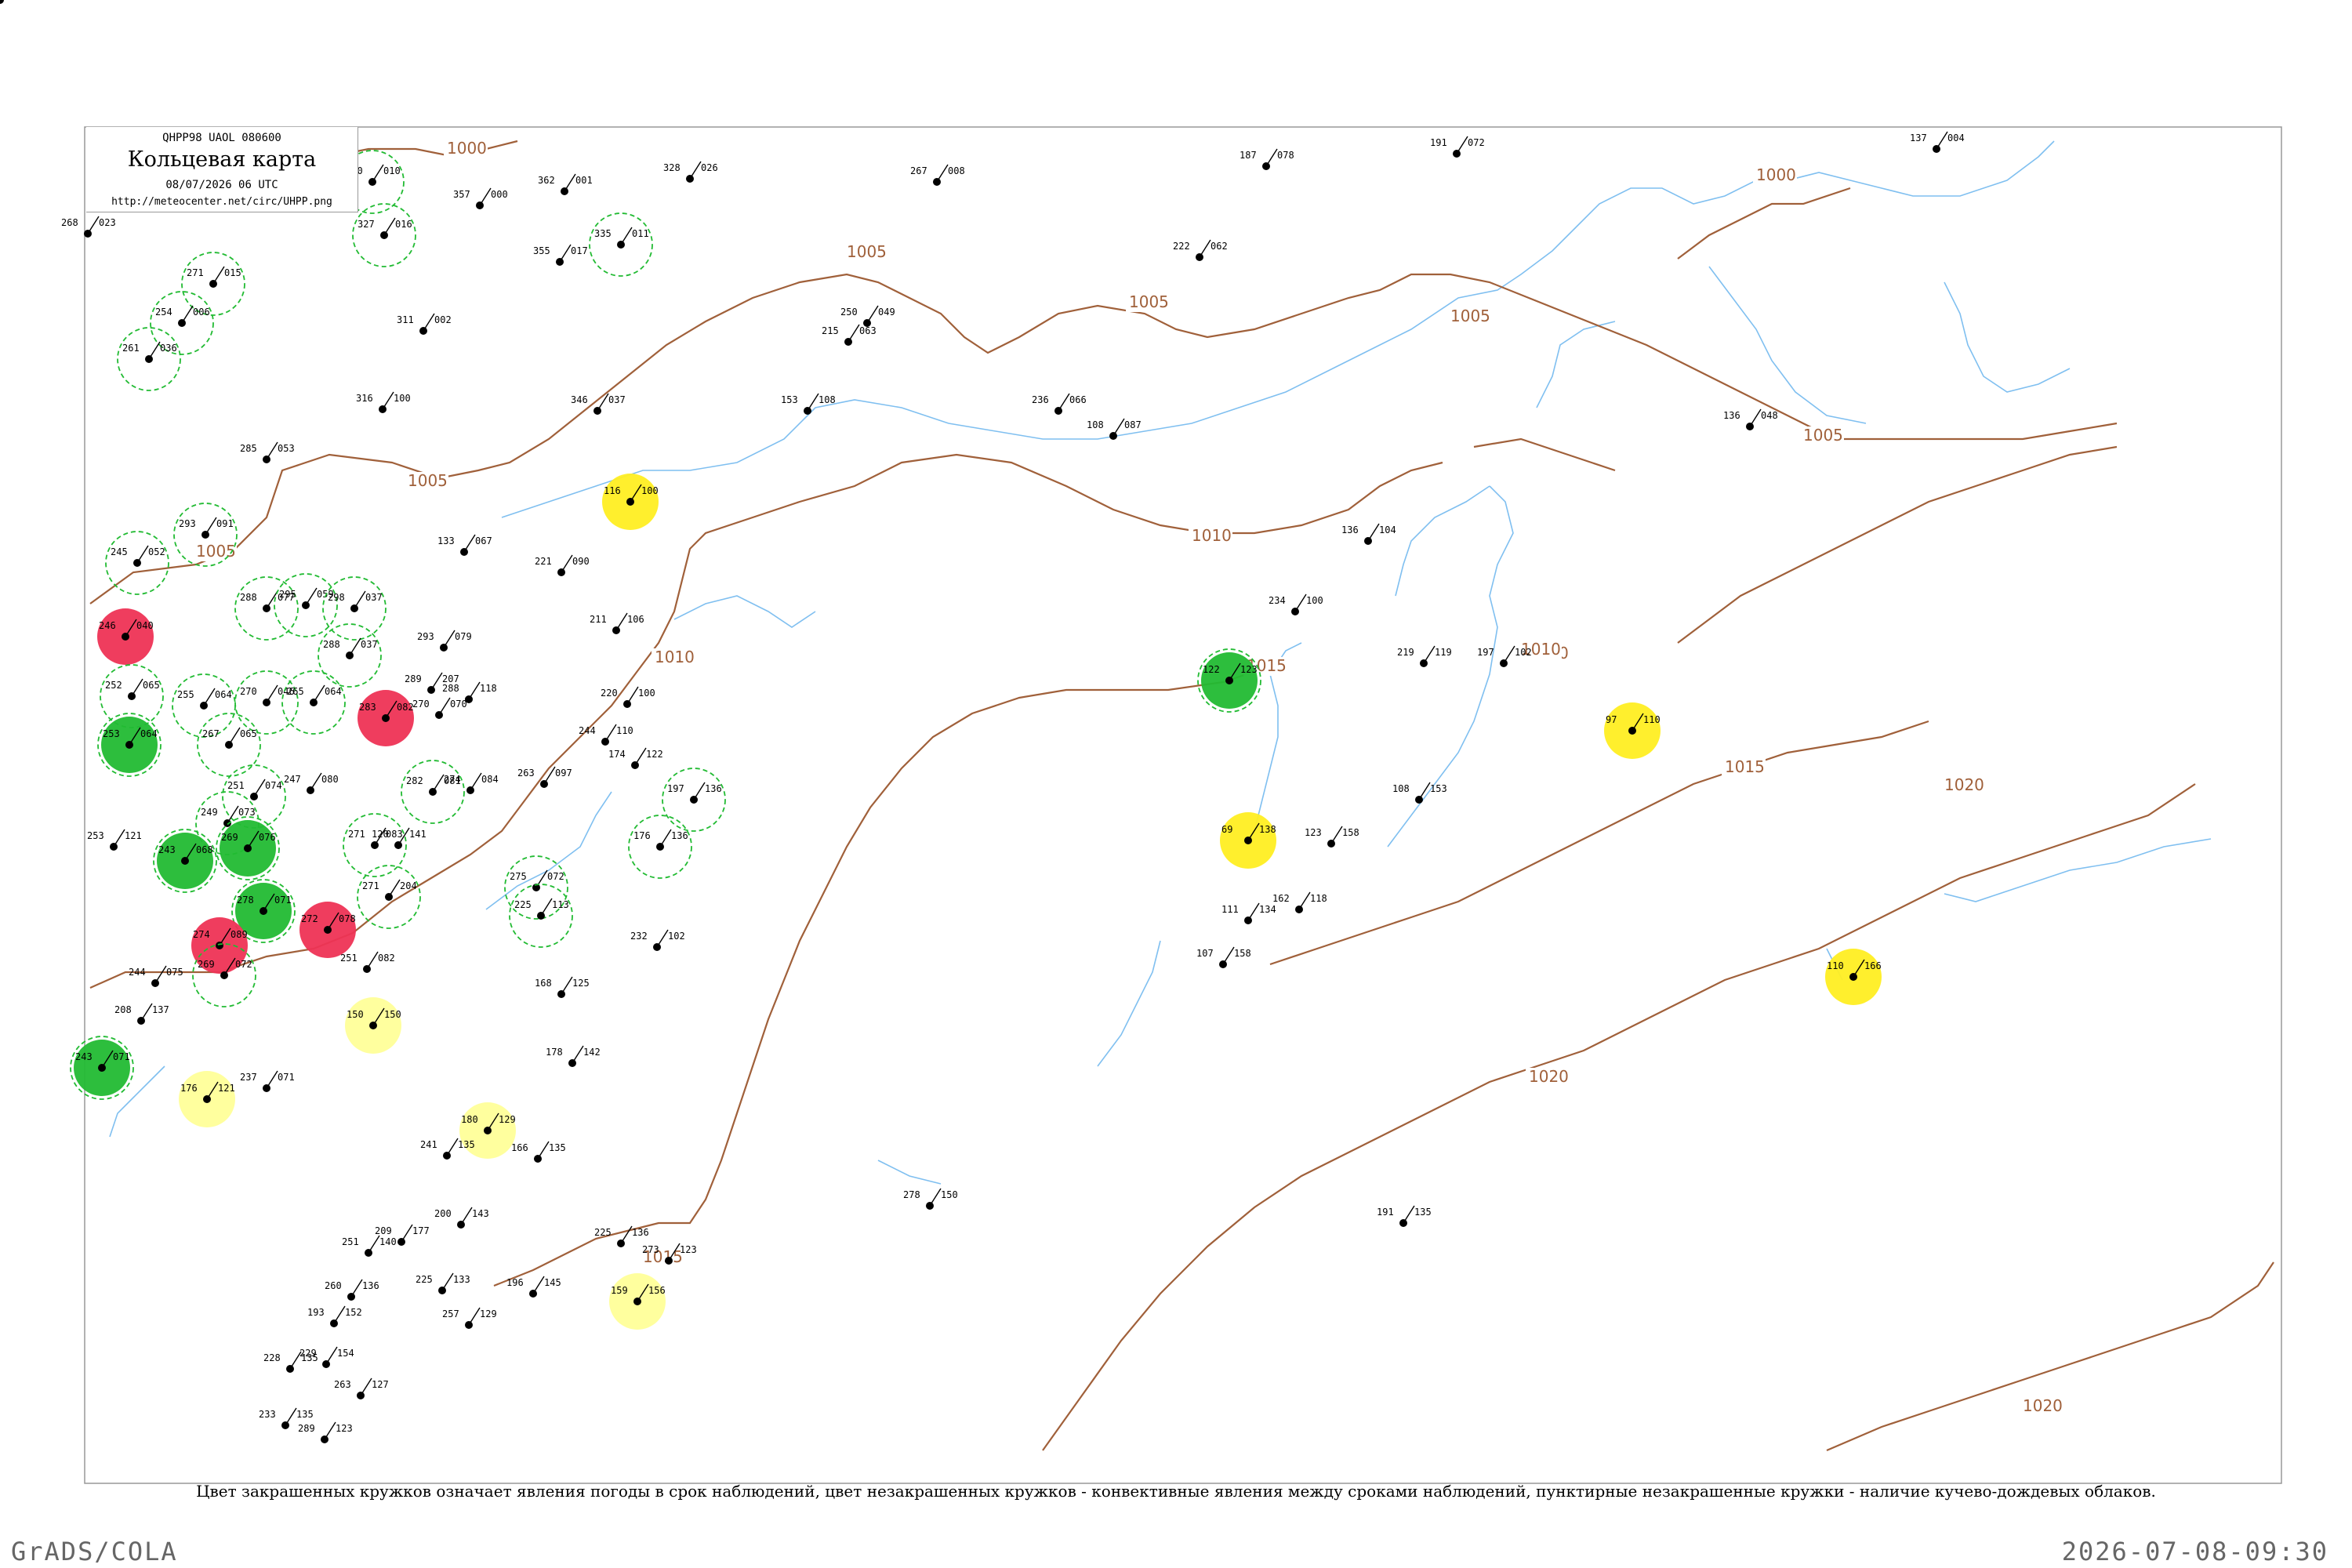  Describe the element at coordinates (367, 962) in the screenshot. I see `station-marker: 251 082` at that location.